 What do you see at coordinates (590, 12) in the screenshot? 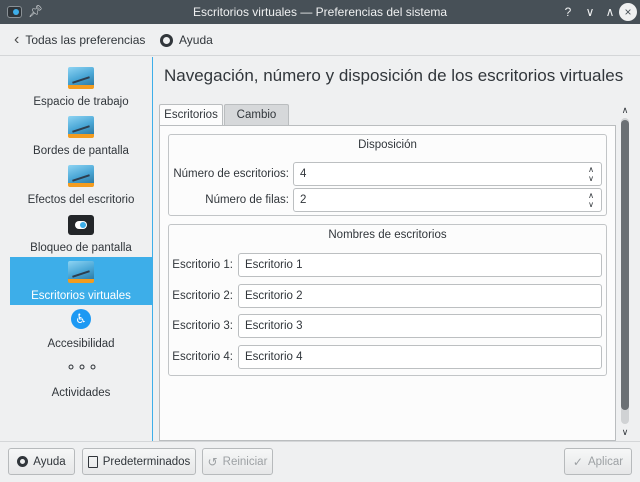
I see `minimize-button: ∨` at bounding box center [590, 12].